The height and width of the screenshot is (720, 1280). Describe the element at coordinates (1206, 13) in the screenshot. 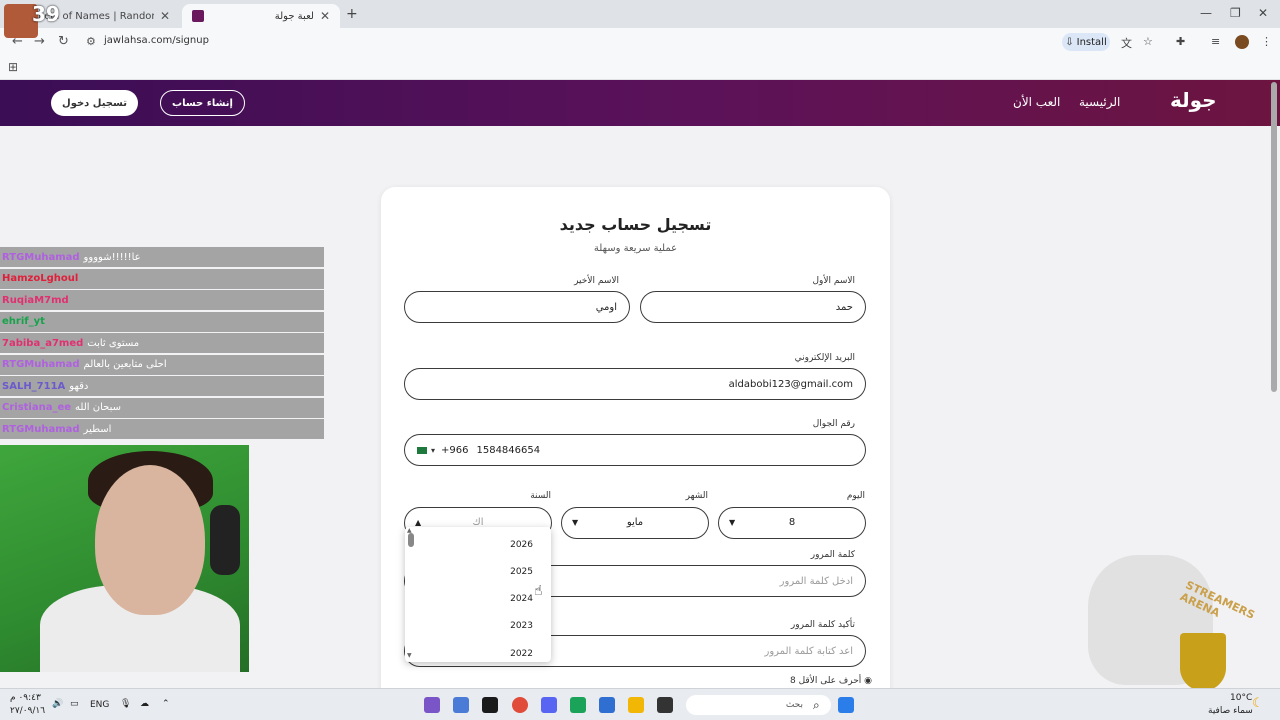

I see `minimize-icon: —` at that location.